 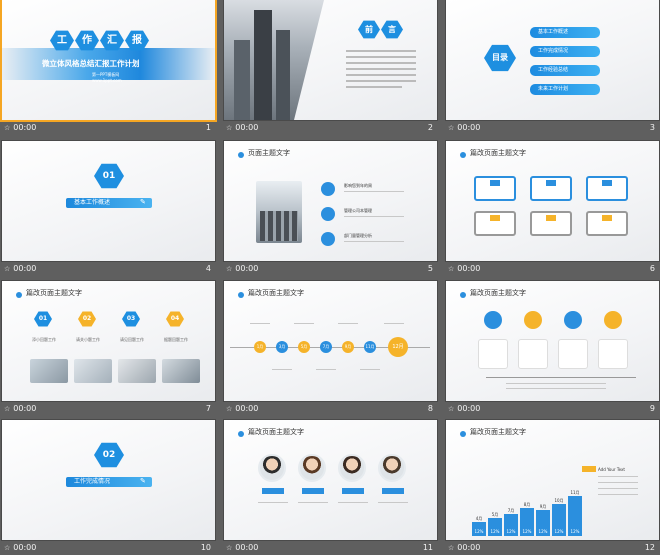 I want to click on slide-number: 5, so click(x=430, y=268).